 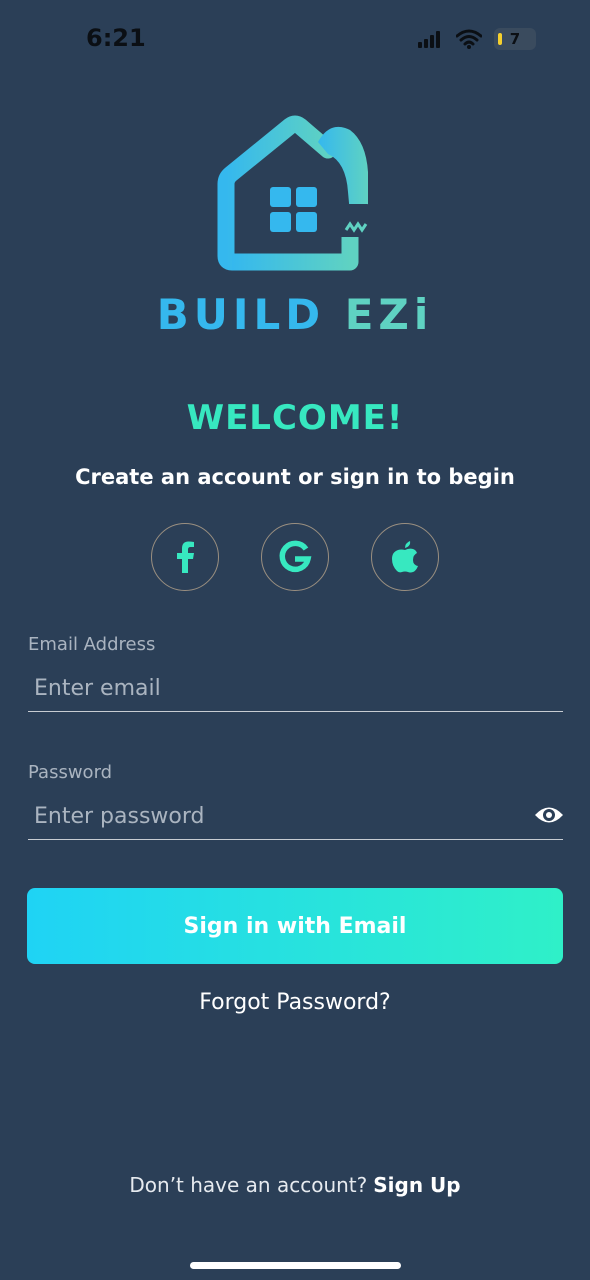 I want to click on house-hammer-logo, so click(x=293, y=193).